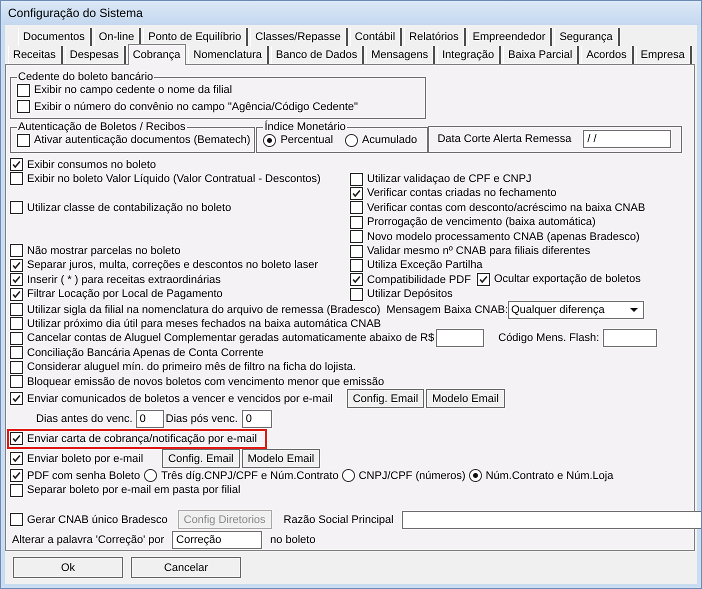 This screenshot has width=702, height=589. Describe the element at coordinates (664, 55) in the screenshot. I see `tab: Empresa` at that location.